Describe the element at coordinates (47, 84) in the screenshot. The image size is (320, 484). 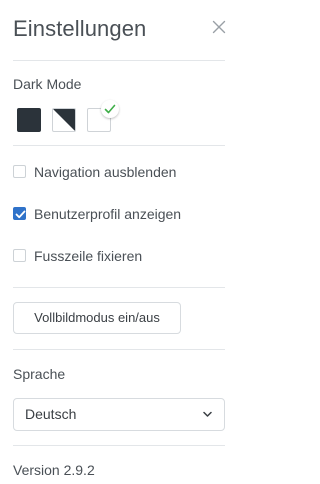
I see `dark-mode-label: Dark Mode` at that location.